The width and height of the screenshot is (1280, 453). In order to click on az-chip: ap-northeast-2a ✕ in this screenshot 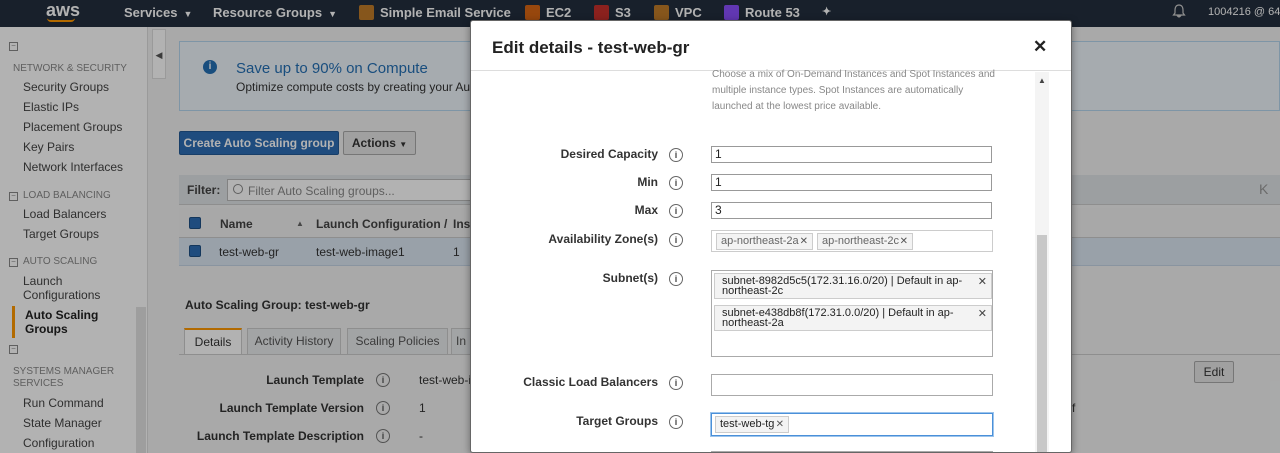, I will do `click(764, 241)`.